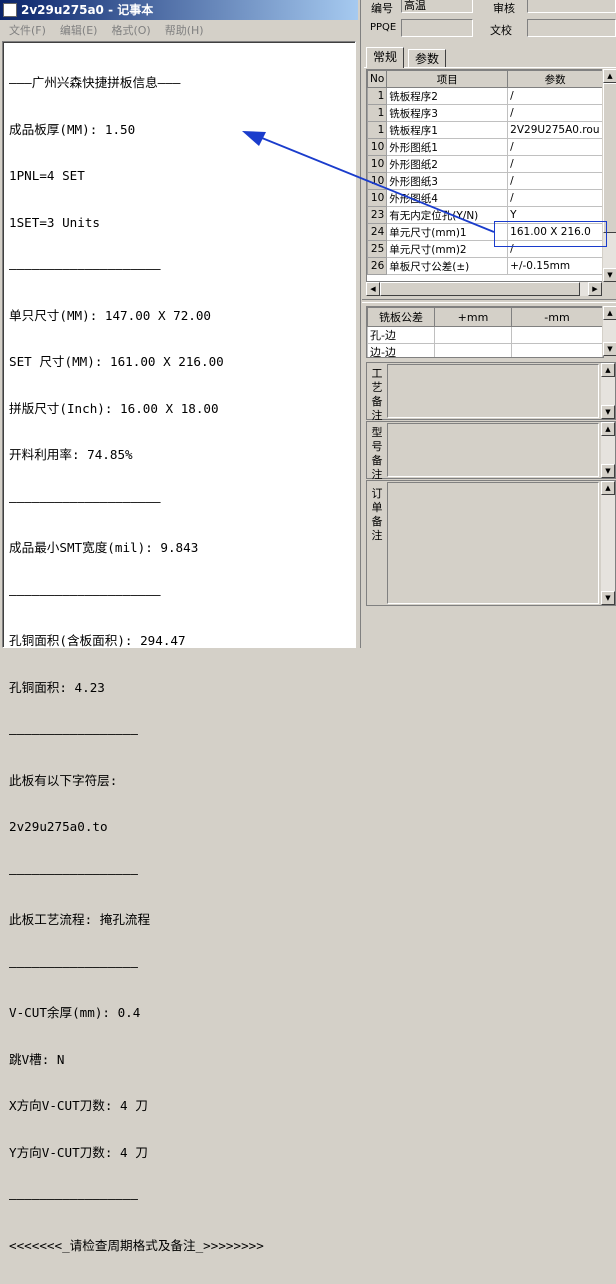 The height and width of the screenshot is (1284, 616). What do you see at coordinates (385, 57) in the screenshot?
I see `tab-general: 常规` at bounding box center [385, 57].